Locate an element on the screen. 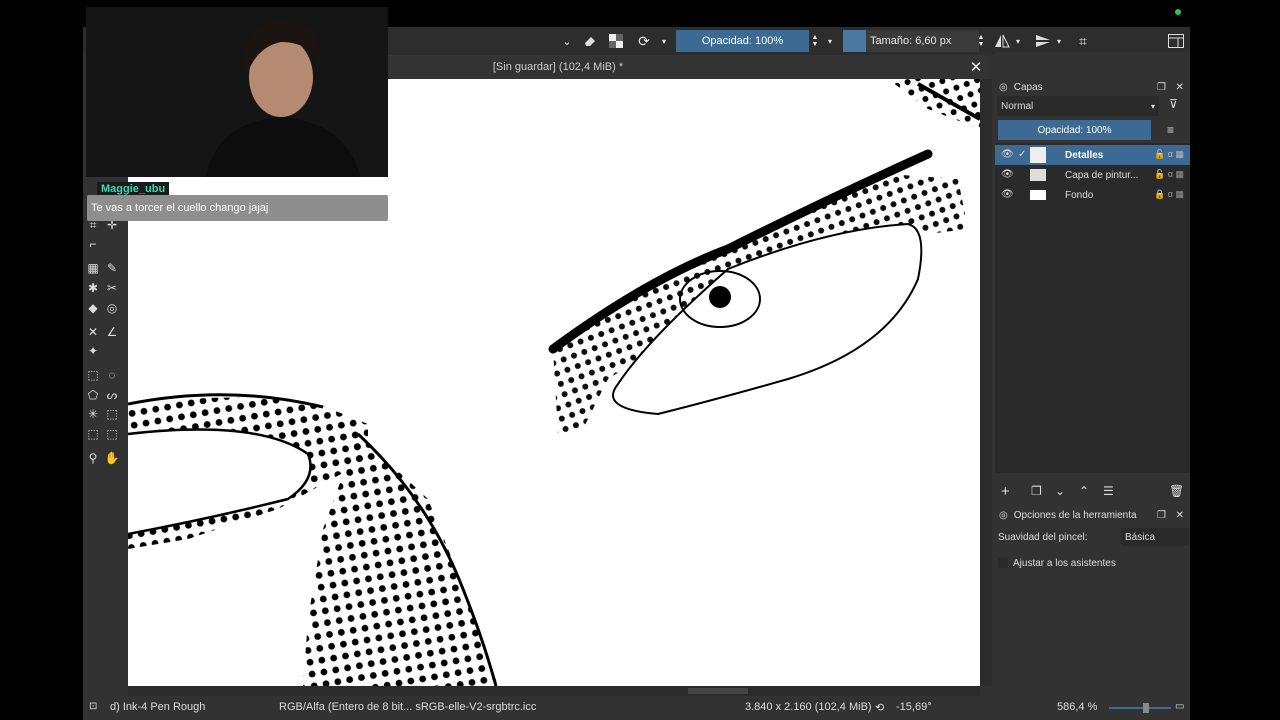 The height and width of the screenshot is (720, 1280). preserve-alpha-icon is located at coordinates (616, 41).